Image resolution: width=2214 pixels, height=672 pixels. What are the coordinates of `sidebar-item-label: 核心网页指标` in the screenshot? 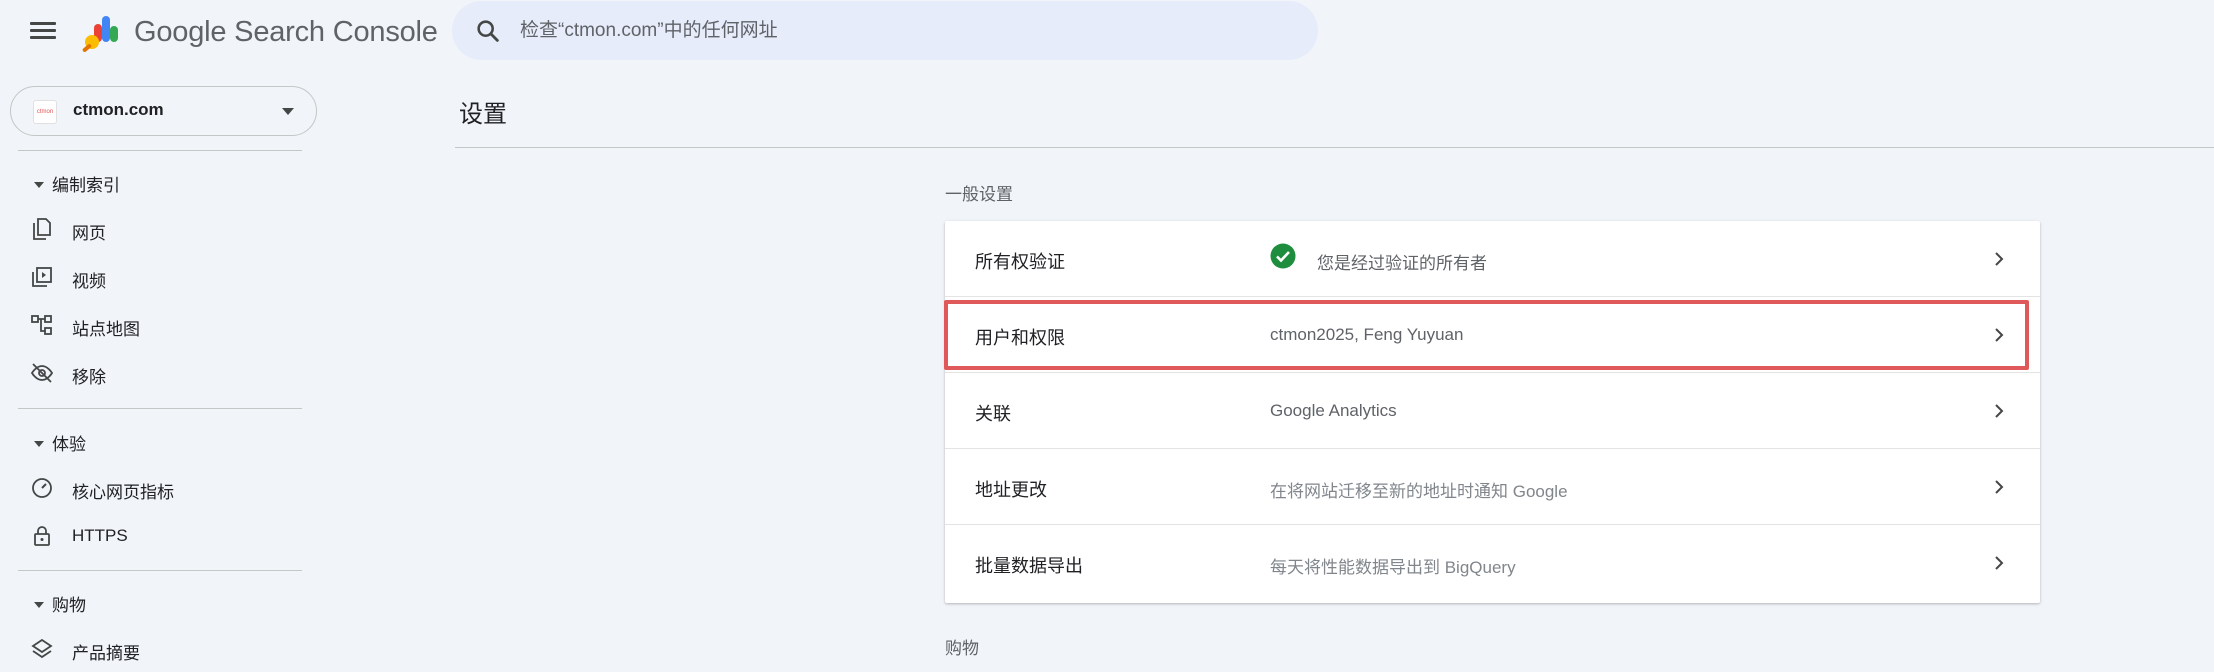 It's located at (123, 492).